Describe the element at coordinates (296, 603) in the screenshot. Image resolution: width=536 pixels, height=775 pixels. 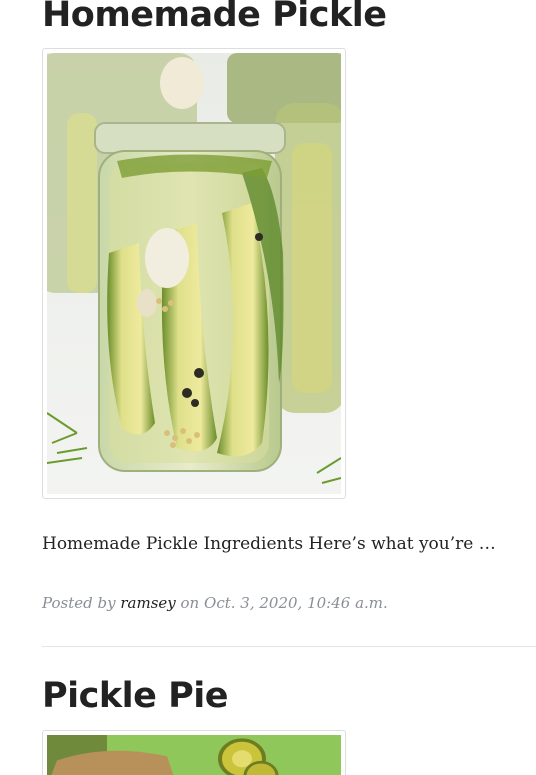
I see `post-date: Oct. 3, 2020, 10:46 a.m.` at that location.